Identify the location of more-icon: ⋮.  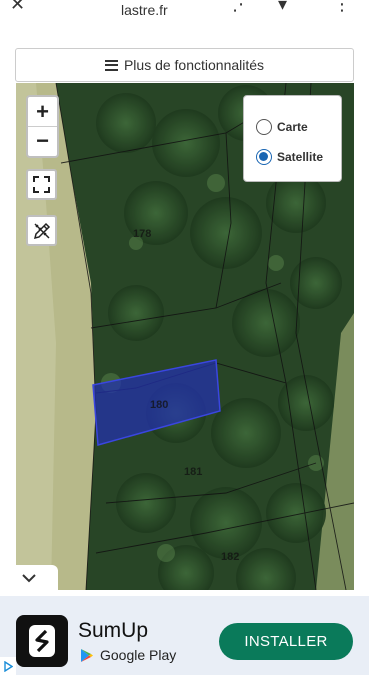
(342, 7).